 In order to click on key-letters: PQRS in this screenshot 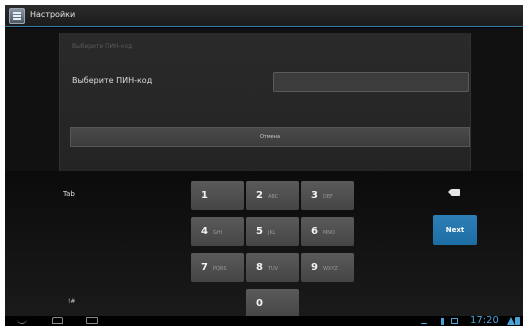, I will do `click(219, 268)`.